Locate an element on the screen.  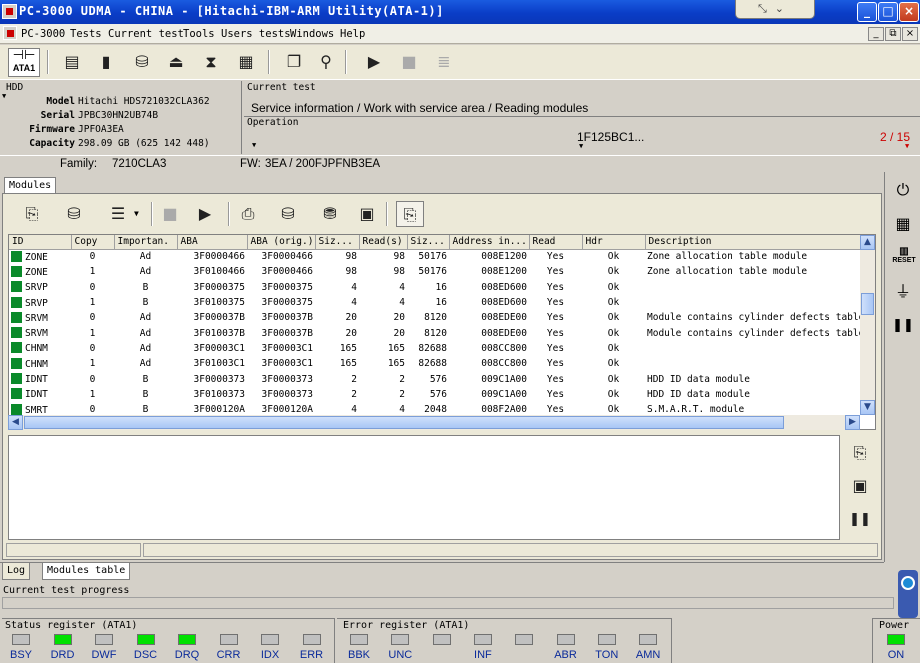
open-module-icon: ⎘ is located at coordinates (32, 214).